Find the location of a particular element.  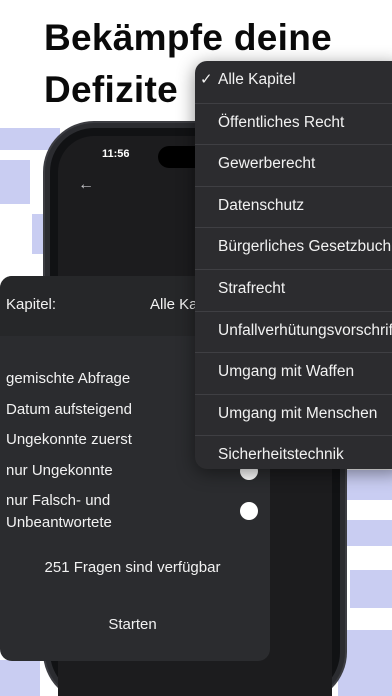

back-arrow-icon: ← is located at coordinates (86, 185).